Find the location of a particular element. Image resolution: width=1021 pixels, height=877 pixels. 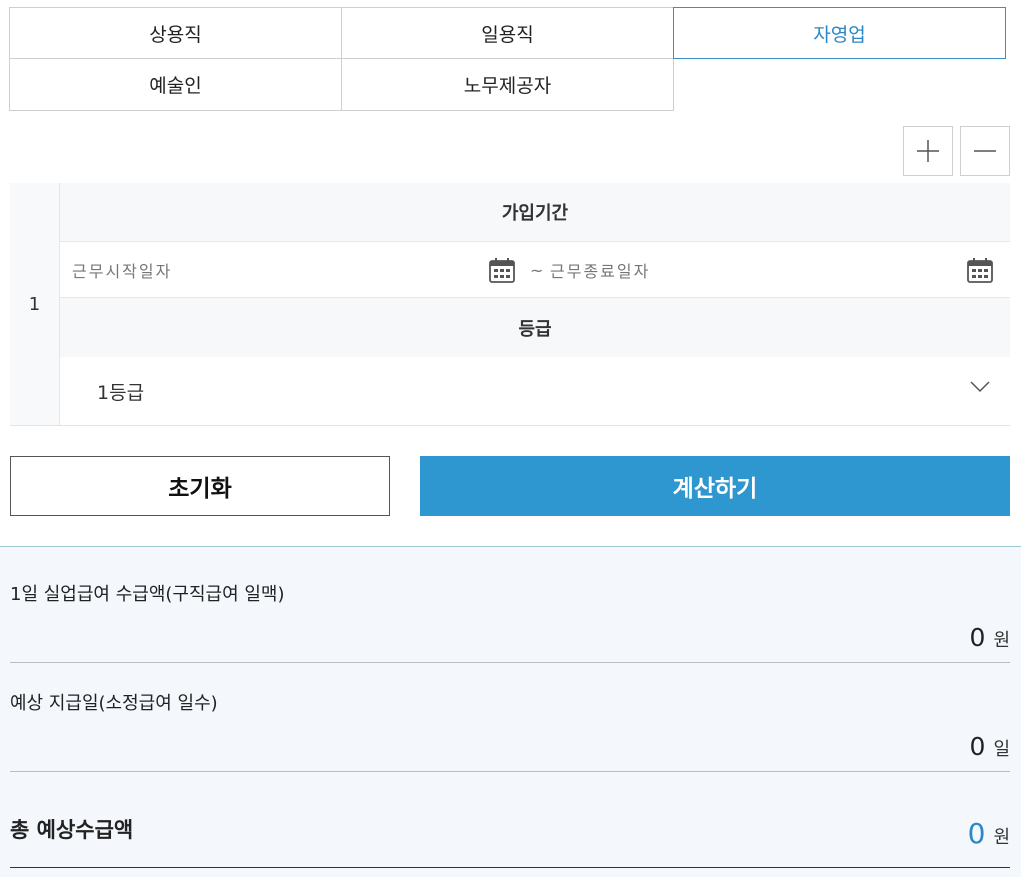

tab-daily-worker: 일용직 is located at coordinates (507, 33).